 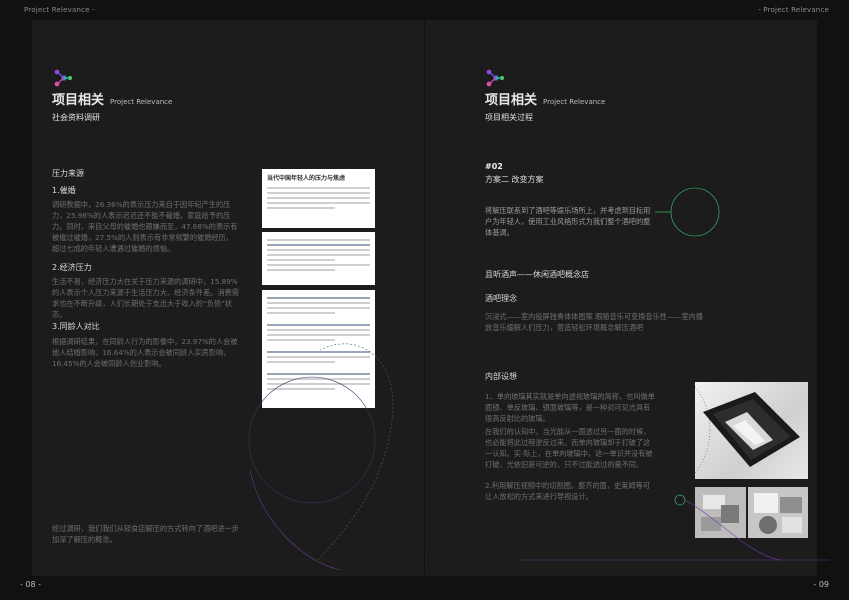 What do you see at coordinates (145, 534) in the screenshot?
I see `conclusion-text: 经过调研，我们我们从轻食店解压的方式转向了酒吧进一步加深了解压的概念。` at bounding box center [145, 534].